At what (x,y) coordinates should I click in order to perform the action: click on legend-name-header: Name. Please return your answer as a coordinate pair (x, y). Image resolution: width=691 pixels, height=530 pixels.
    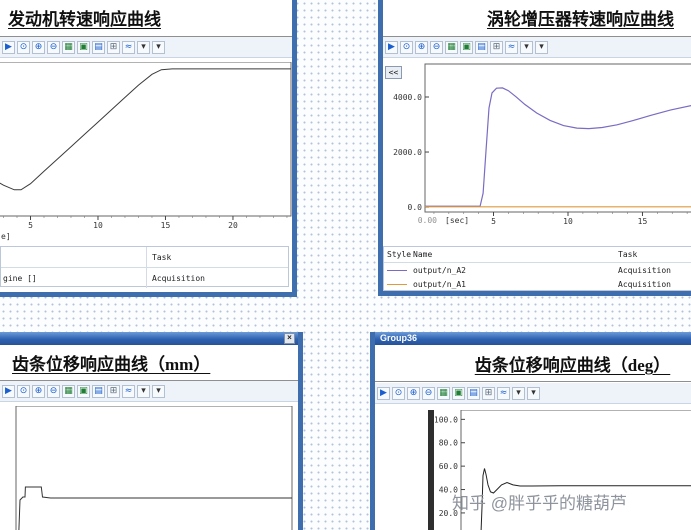
    Looking at the image, I should click on (423, 254).